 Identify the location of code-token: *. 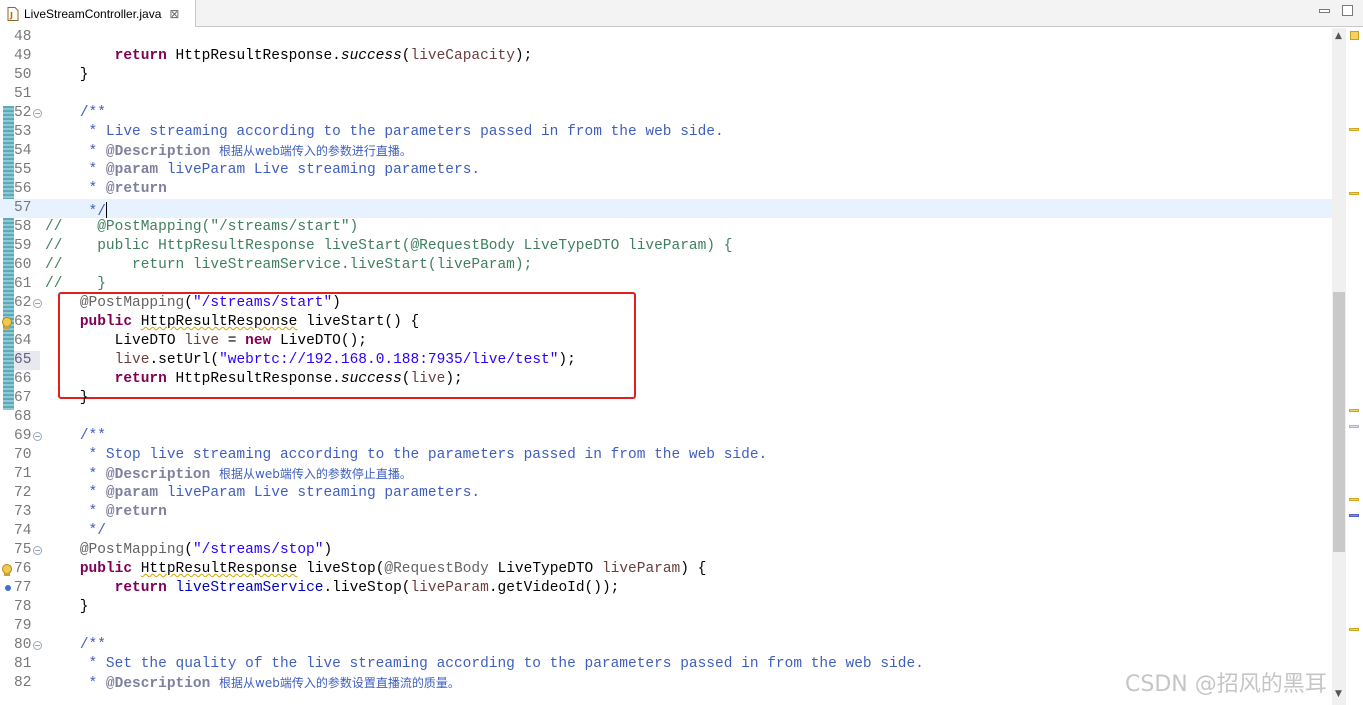
(75, 493).